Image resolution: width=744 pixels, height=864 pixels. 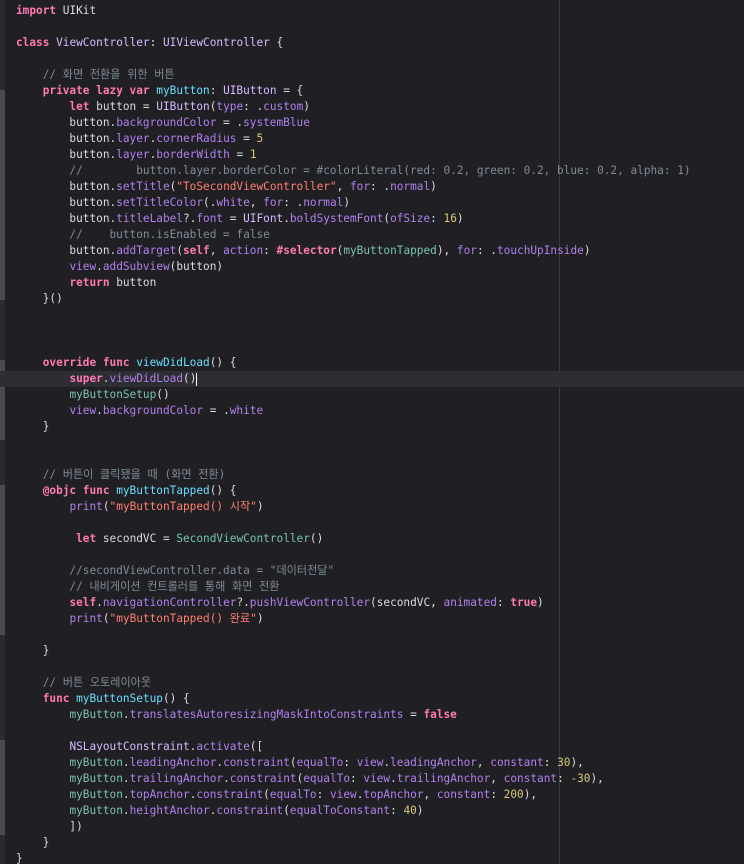 I want to click on code-line: super.viewDidLoad(), so click(x=380, y=379).